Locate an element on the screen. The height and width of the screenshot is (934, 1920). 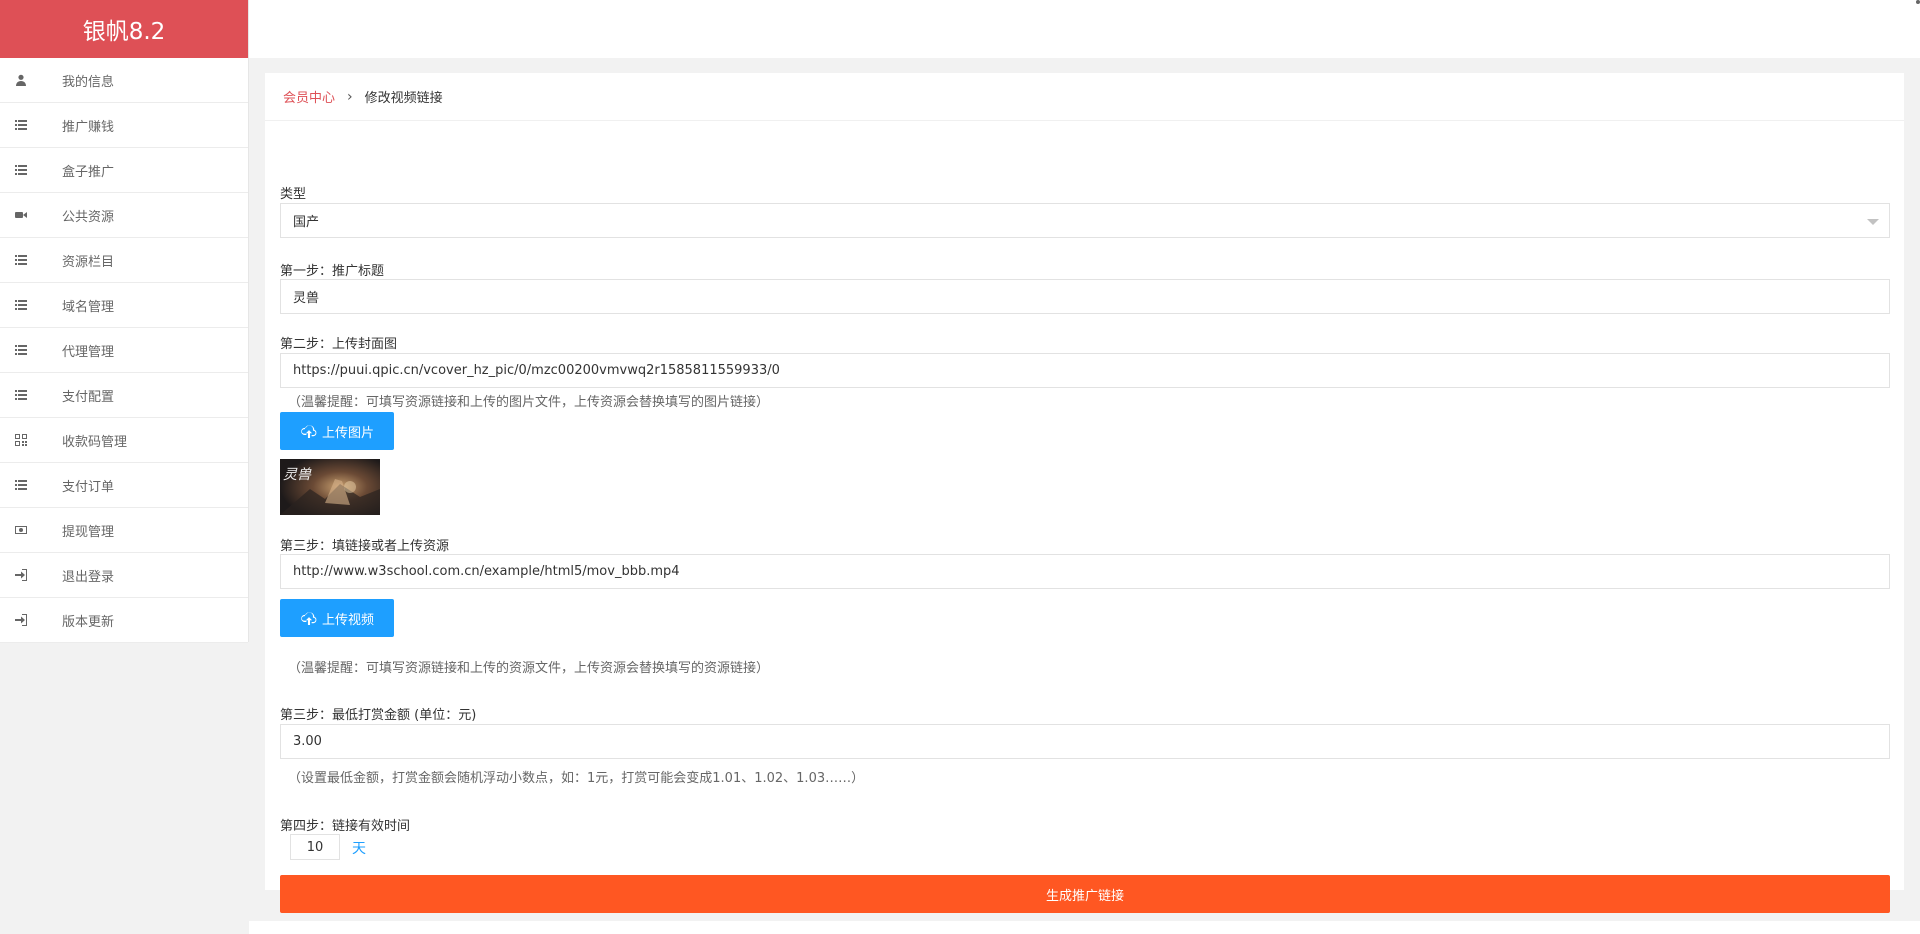
sidebar-item: 收款码管理 is located at coordinates (124, 440).